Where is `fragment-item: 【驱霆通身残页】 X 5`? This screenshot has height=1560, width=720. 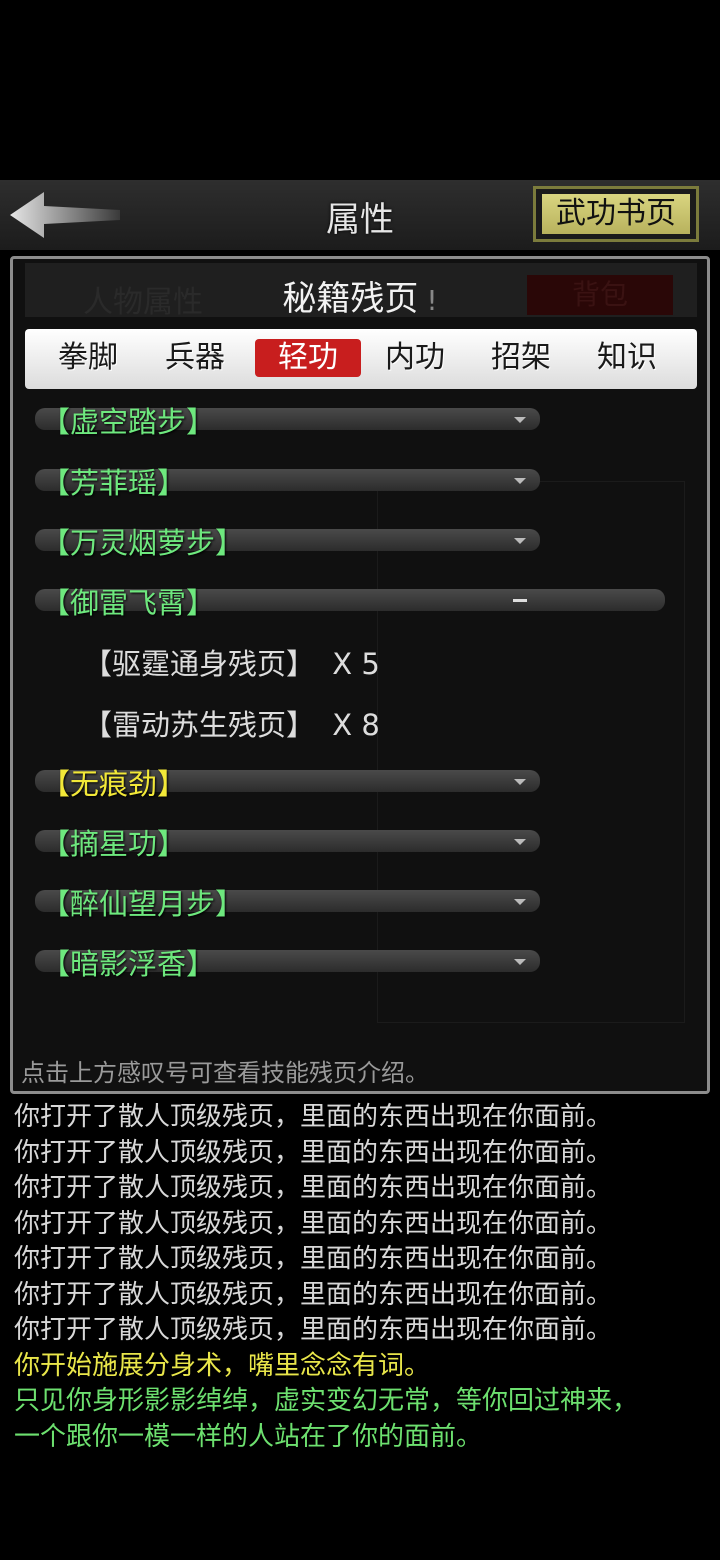
fragment-item: 【驱霆通身残页】 X 5 is located at coordinates (231, 662).